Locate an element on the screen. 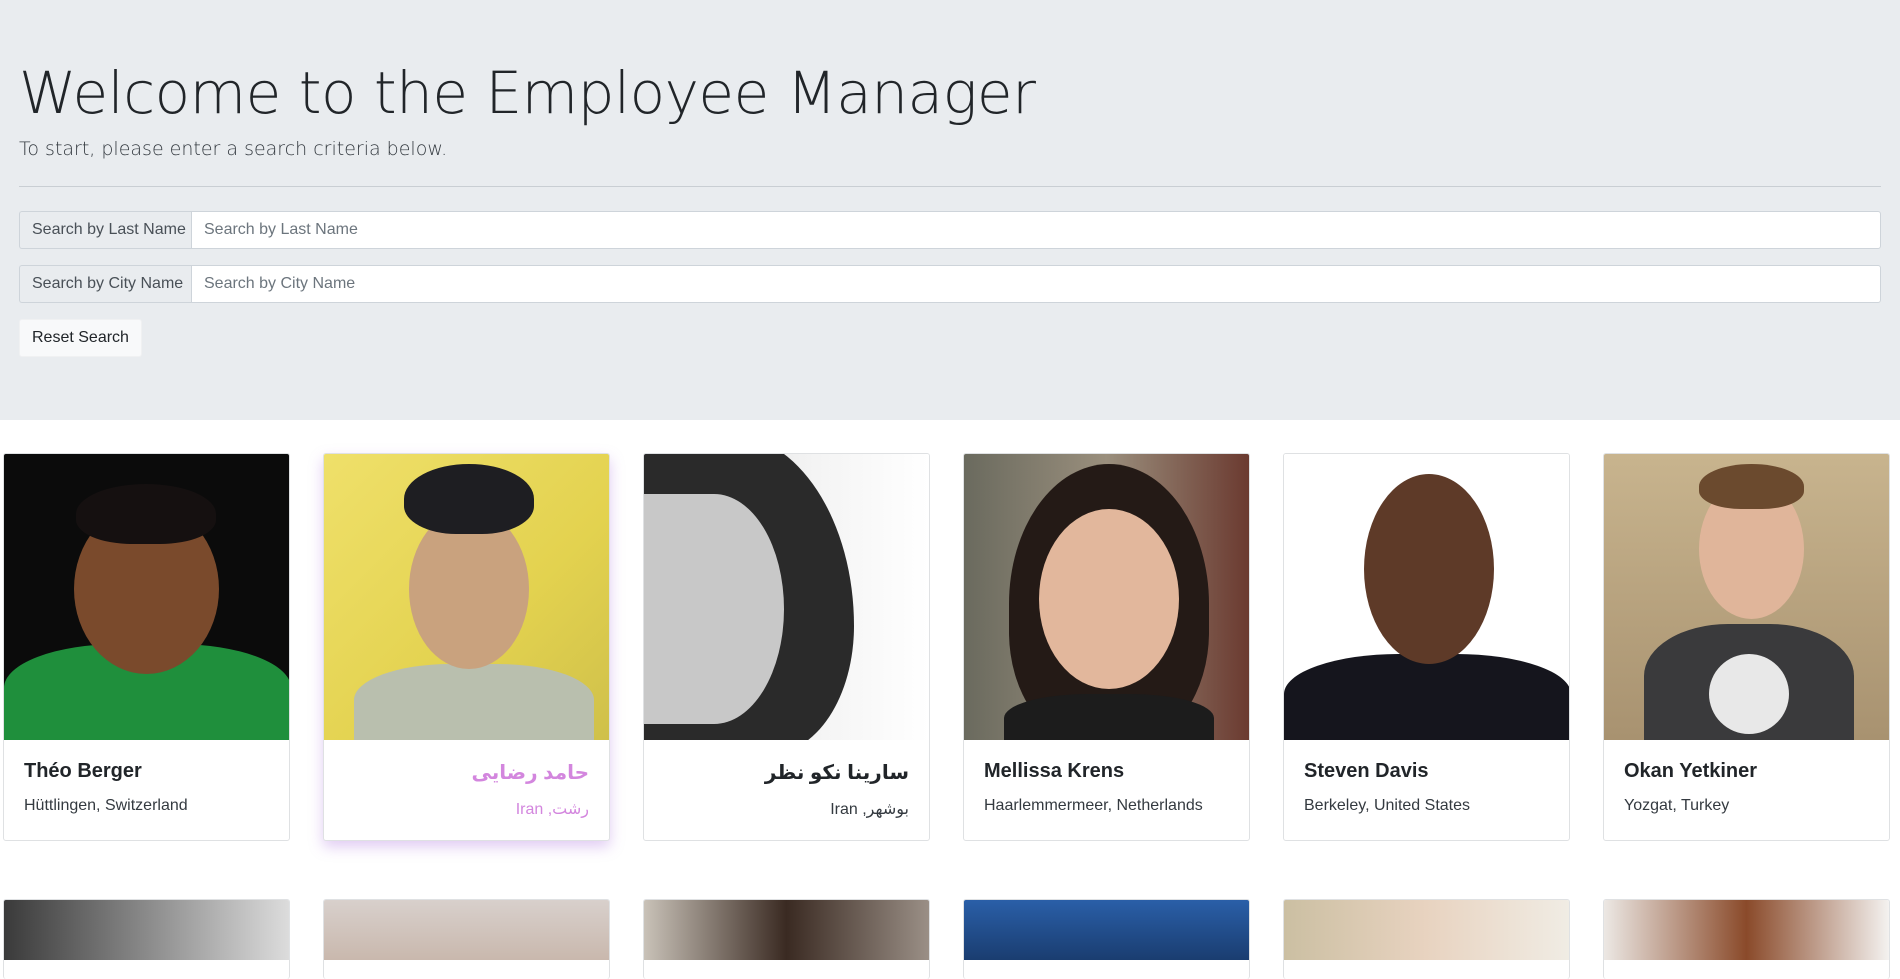 The image size is (1900, 979). employee-card: Steven Davis Berkeley, United States is located at coordinates (1426, 647).